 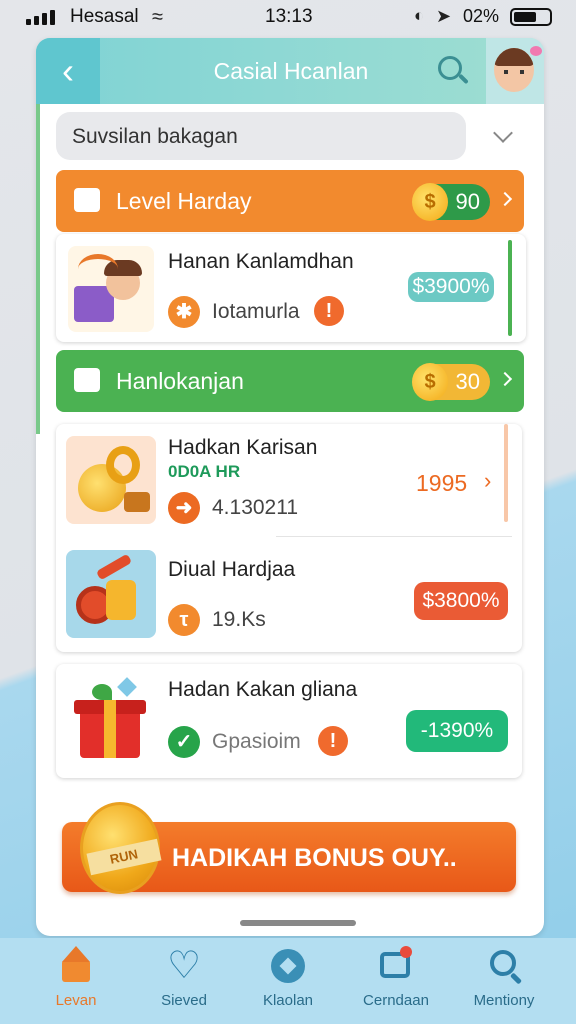 I want to click on signal-icon, so click(x=40, y=17).